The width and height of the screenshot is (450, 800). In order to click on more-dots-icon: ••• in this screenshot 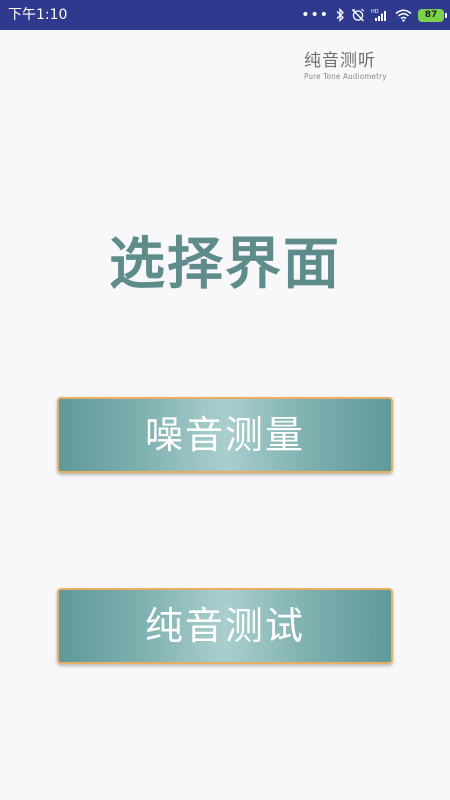, I will do `click(315, 15)`.